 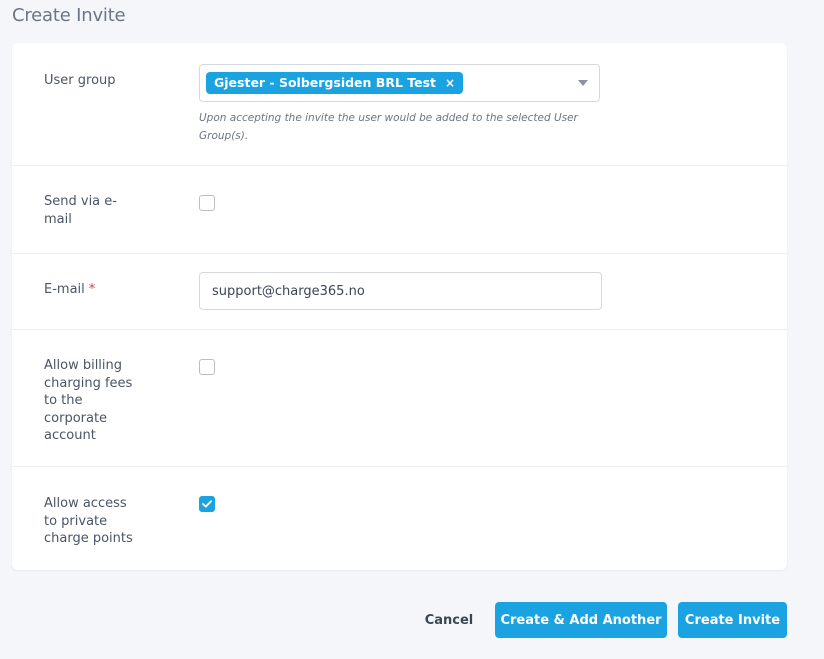 What do you see at coordinates (581, 620) in the screenshot?
I see `create-add-another-button: Create & Add Another` at bounding box center [581, 620].